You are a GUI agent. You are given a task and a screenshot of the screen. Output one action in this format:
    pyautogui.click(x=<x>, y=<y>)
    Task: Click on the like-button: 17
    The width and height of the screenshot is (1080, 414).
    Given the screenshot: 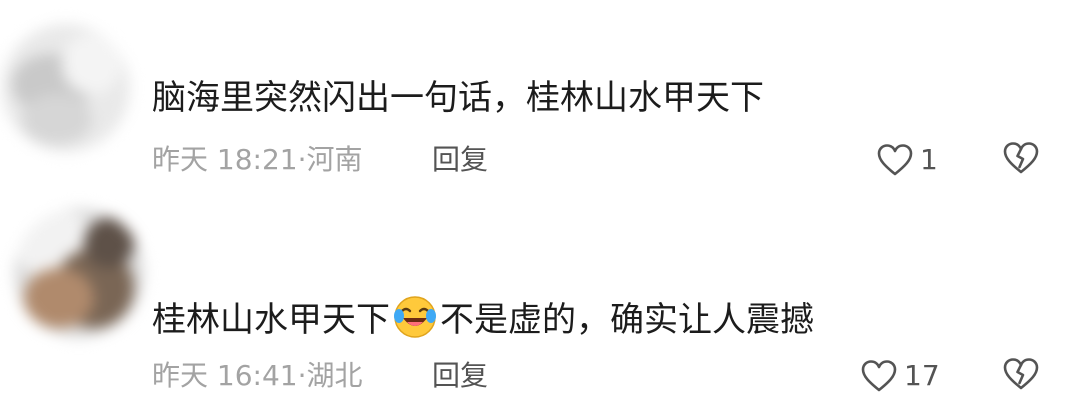 What is the action you would take?
    pyautogui.click(x=900, y=376)
    